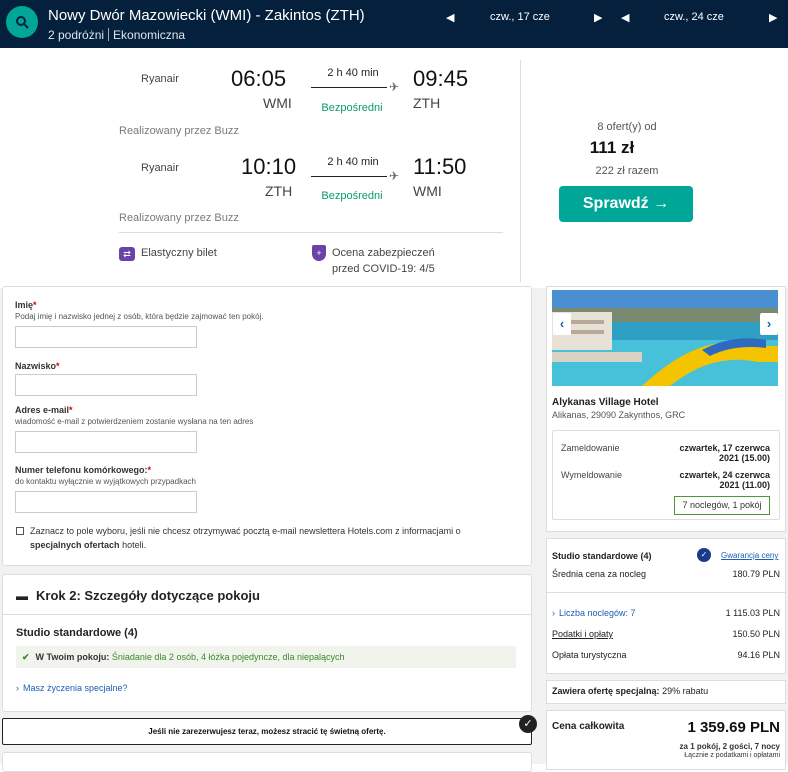 Image resolution: width=788 pixels, height=772 pixels. Describe the element at coordinates (704, 555) in the screenshot. I see `price-guarantee-icon: ✓` at that location.